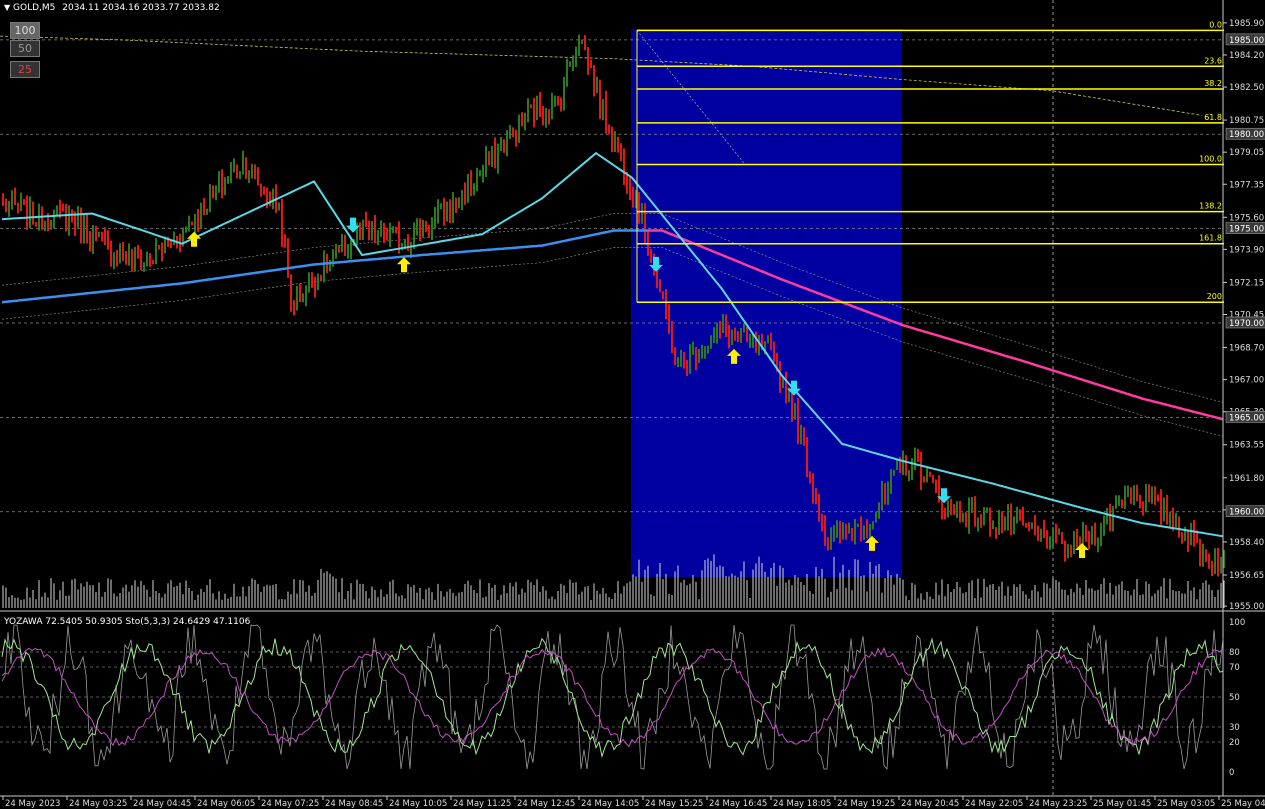 This screenshot has width=1265, height=809. I want to click on price-tick-label: 1961.80, so click(1246, 479).